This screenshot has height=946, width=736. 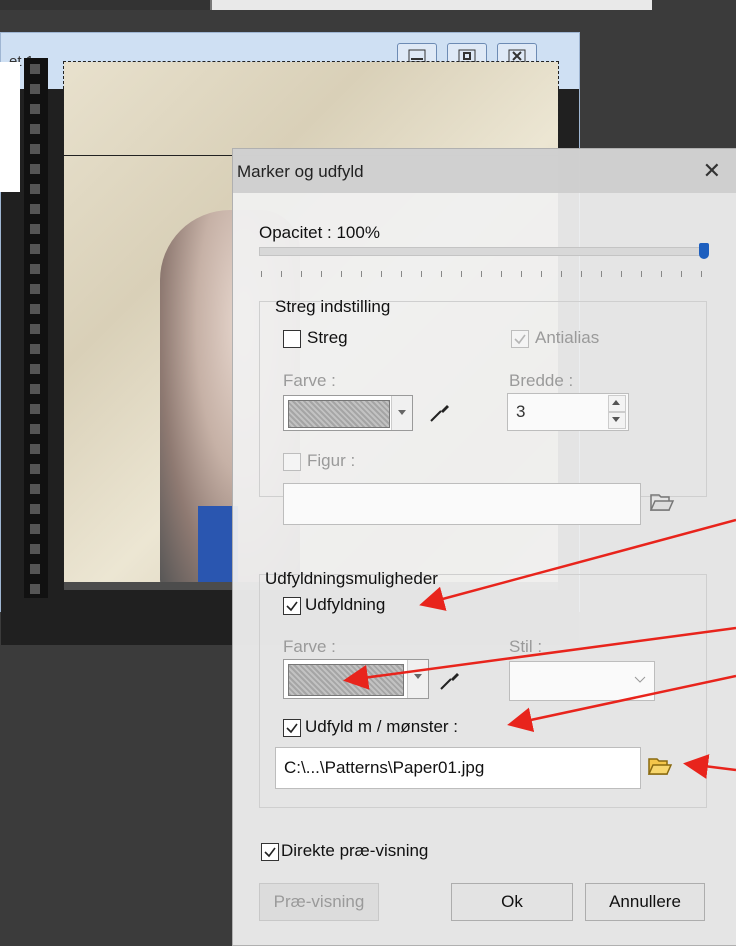 I want to click on close-icon, so click(x=517, y=56).